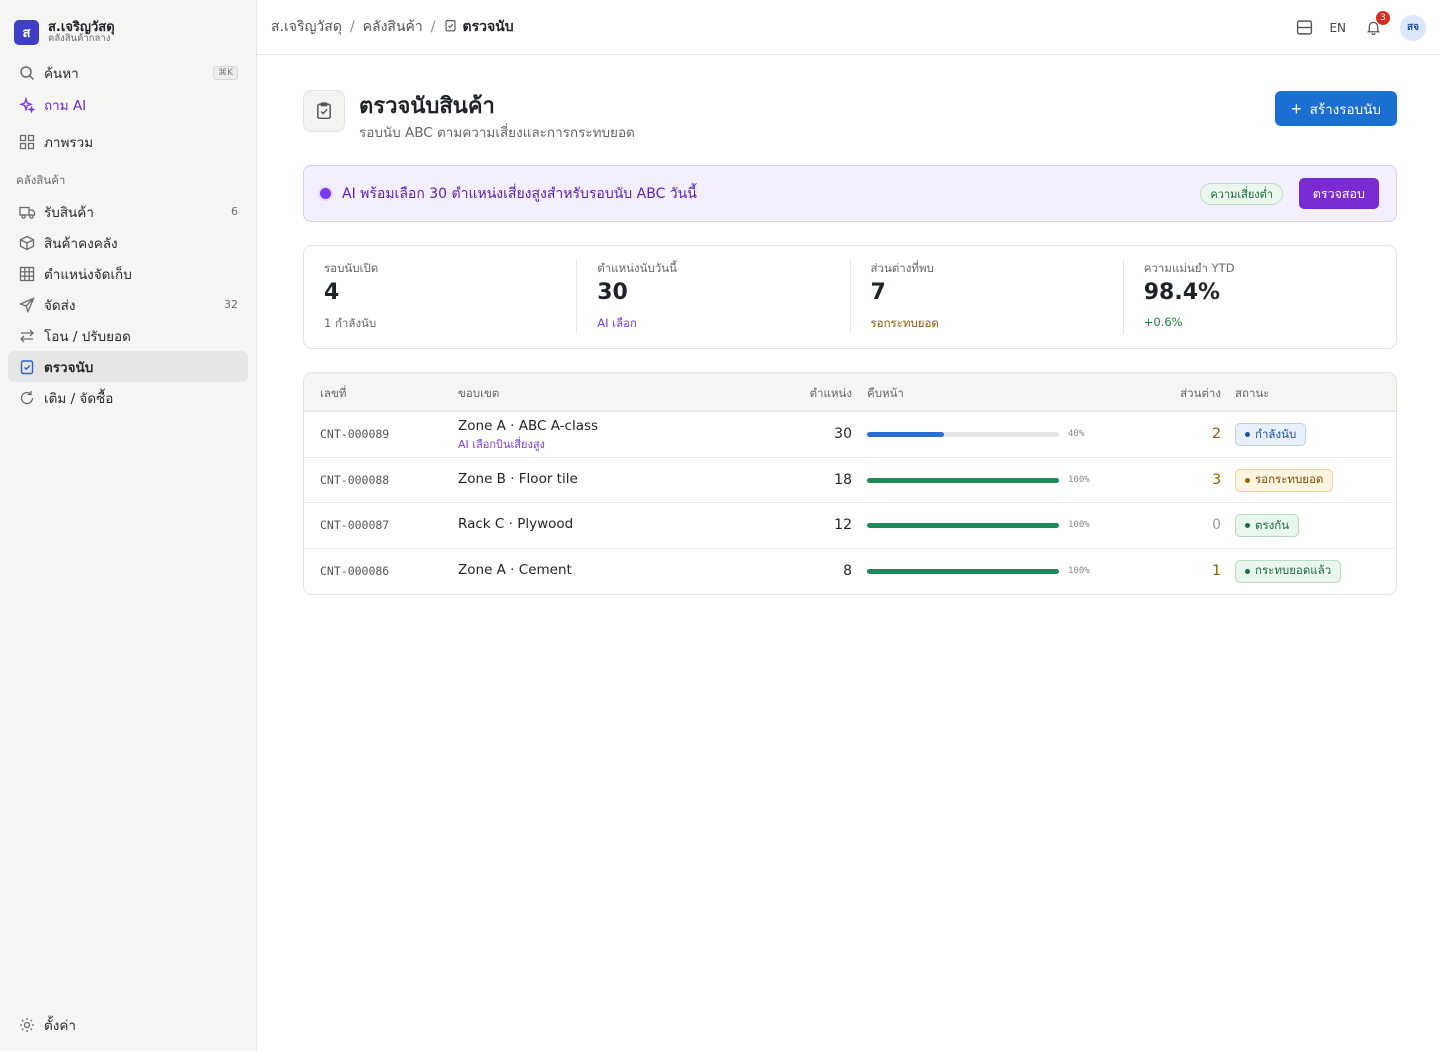 The width and height of the screenshot is (1440, 1051). What do you see at coordinates (1338, 193) in the screenshot?
I see `review-ai-button: ตรวจสอบ` at bounding box center [1338, 193].